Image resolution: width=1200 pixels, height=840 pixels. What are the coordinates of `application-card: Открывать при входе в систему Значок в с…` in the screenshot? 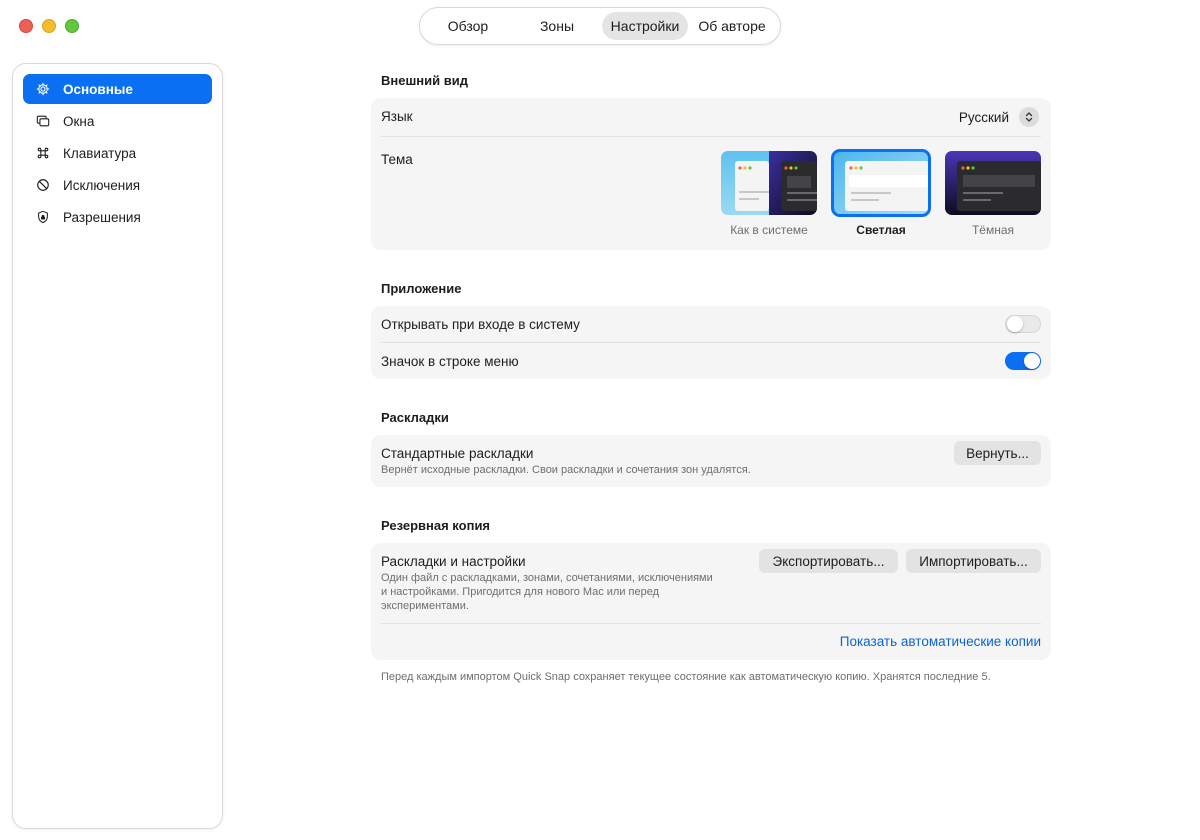 It's located at (711, 342).